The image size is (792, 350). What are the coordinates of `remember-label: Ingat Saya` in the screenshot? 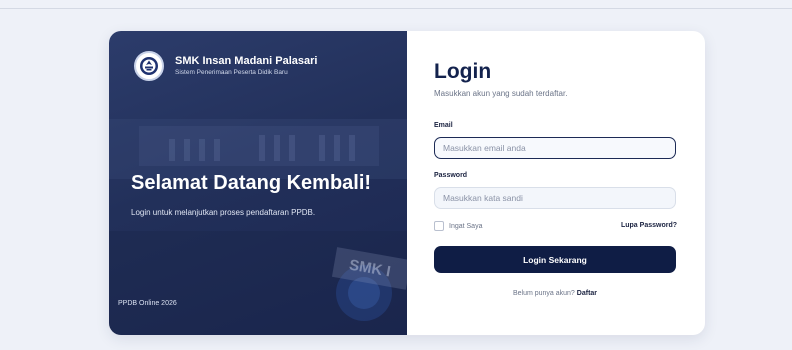 It's located at (466, 226).